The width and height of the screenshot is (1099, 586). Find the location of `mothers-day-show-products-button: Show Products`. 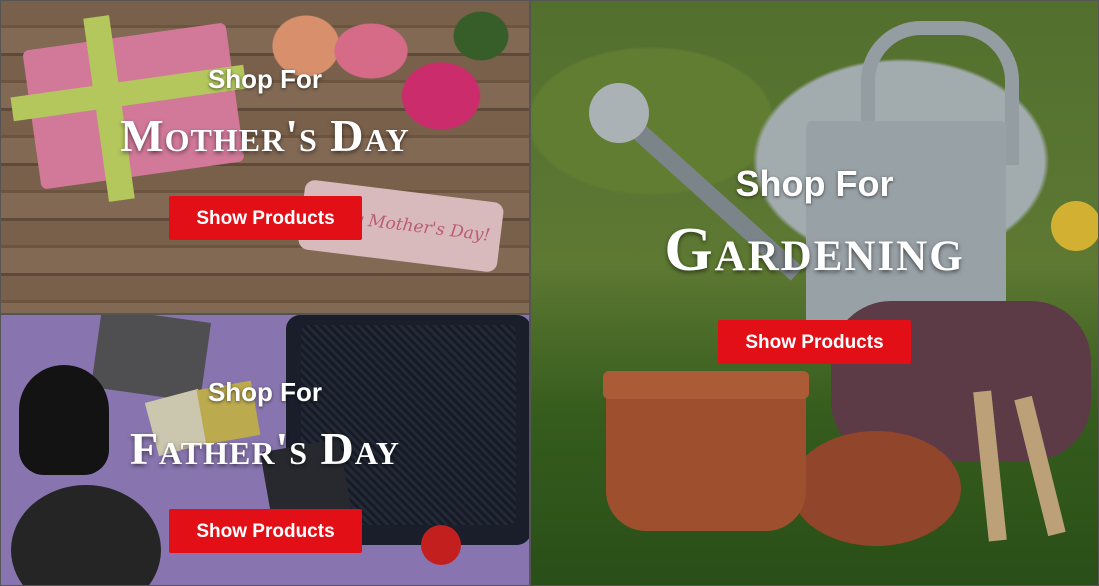

mothers-day-show-products-button: Show Products is located at coordinates (265, 218).